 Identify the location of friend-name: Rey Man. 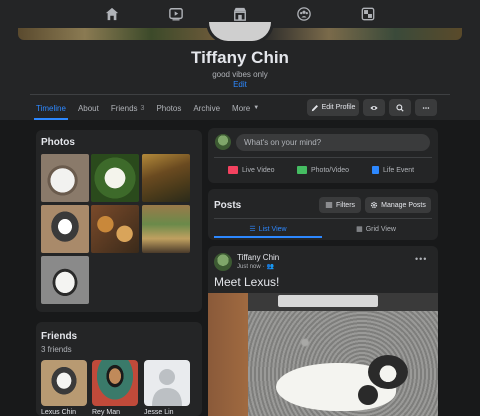
(115, 412).